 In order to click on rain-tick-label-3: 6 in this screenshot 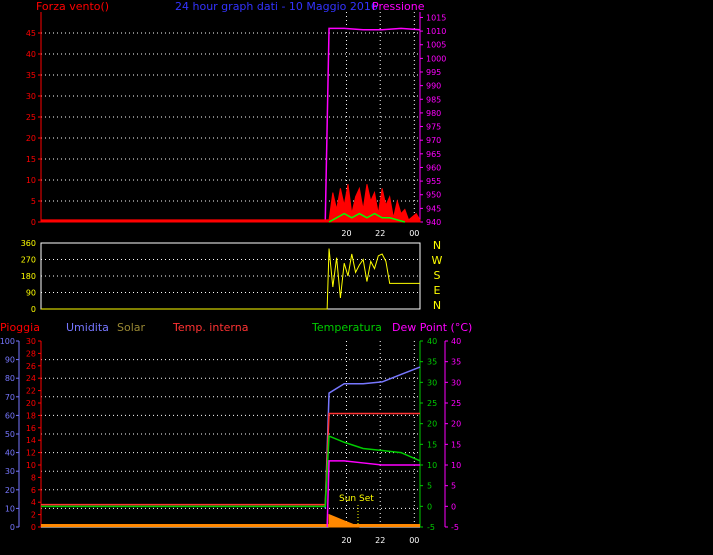, I will do `click(33, 490)`.